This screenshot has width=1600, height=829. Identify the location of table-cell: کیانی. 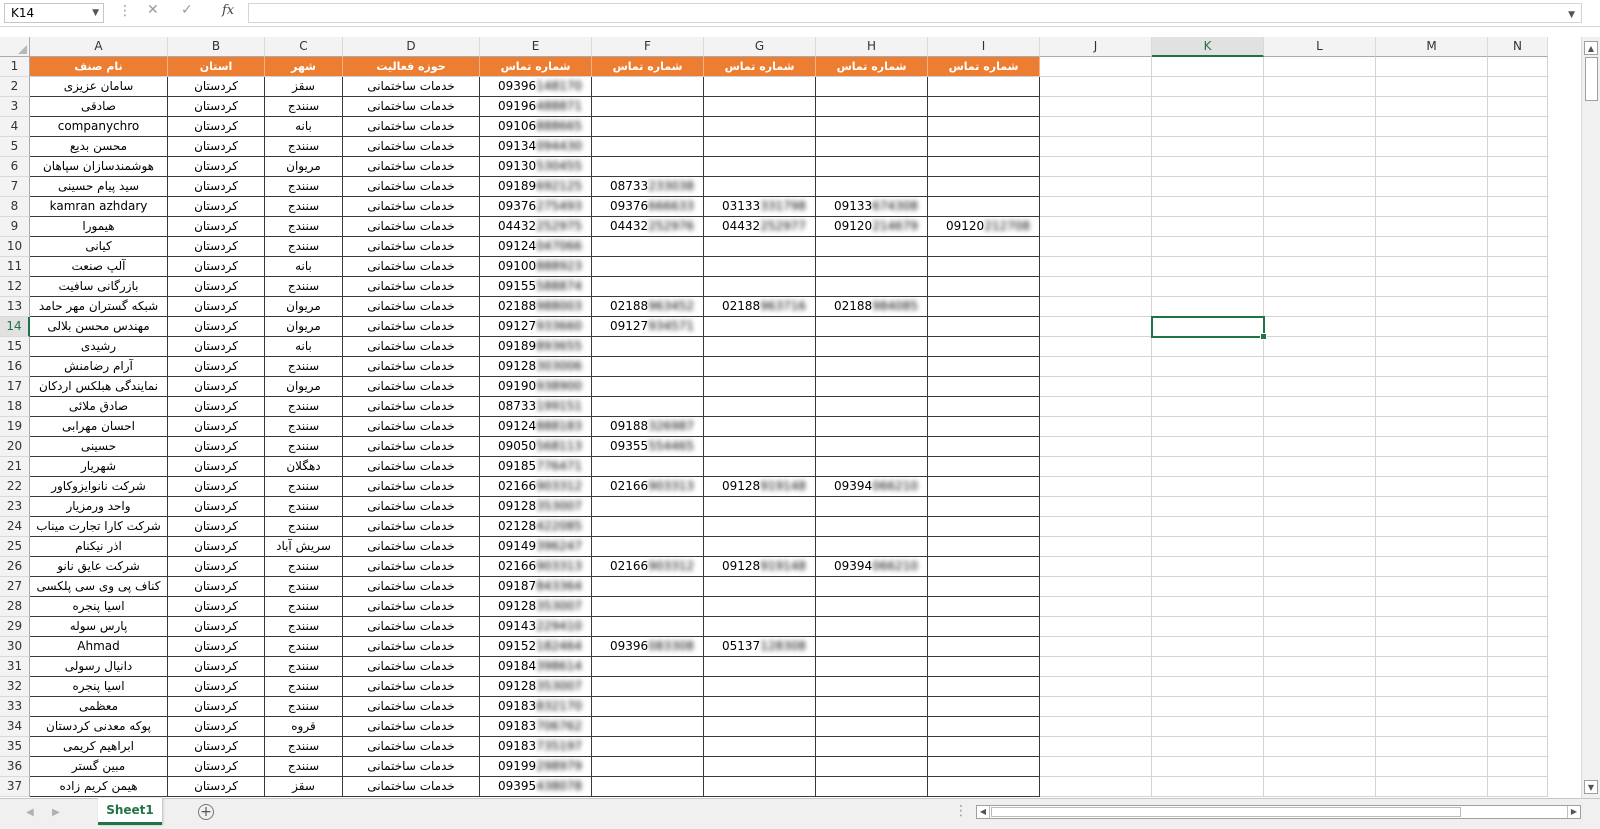
(99, 247).